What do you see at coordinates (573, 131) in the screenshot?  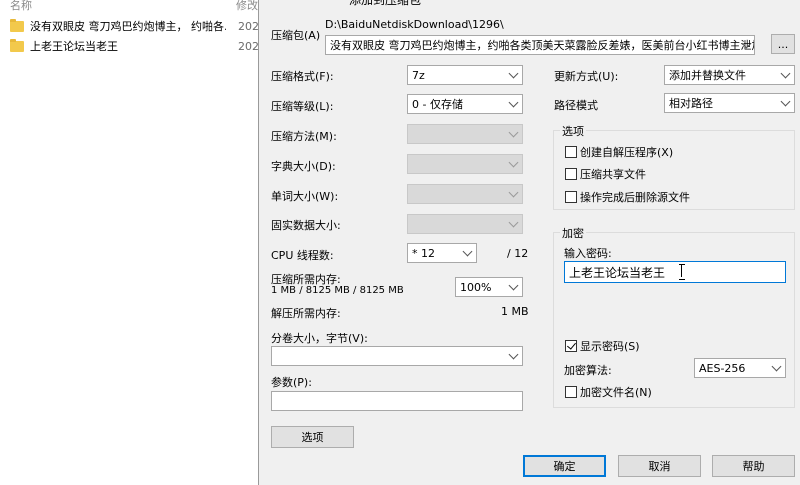 I see `options-group-title: 选项` at bounding box center [573, 131].